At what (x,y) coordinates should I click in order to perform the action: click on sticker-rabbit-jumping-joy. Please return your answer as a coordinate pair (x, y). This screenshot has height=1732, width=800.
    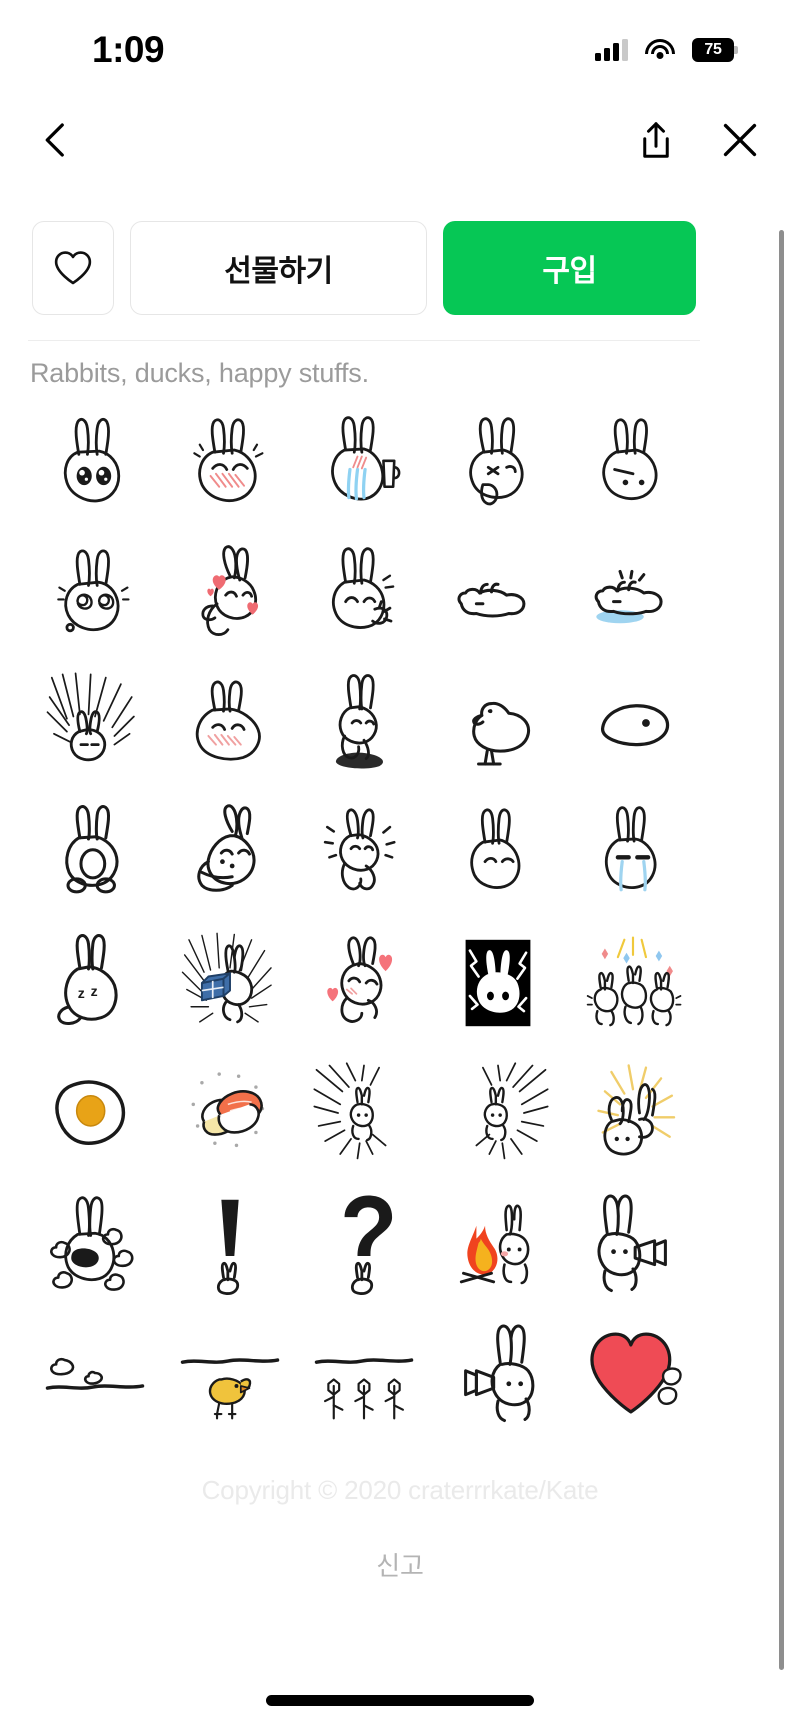
    Looking at the image, I should click on (359, 849).